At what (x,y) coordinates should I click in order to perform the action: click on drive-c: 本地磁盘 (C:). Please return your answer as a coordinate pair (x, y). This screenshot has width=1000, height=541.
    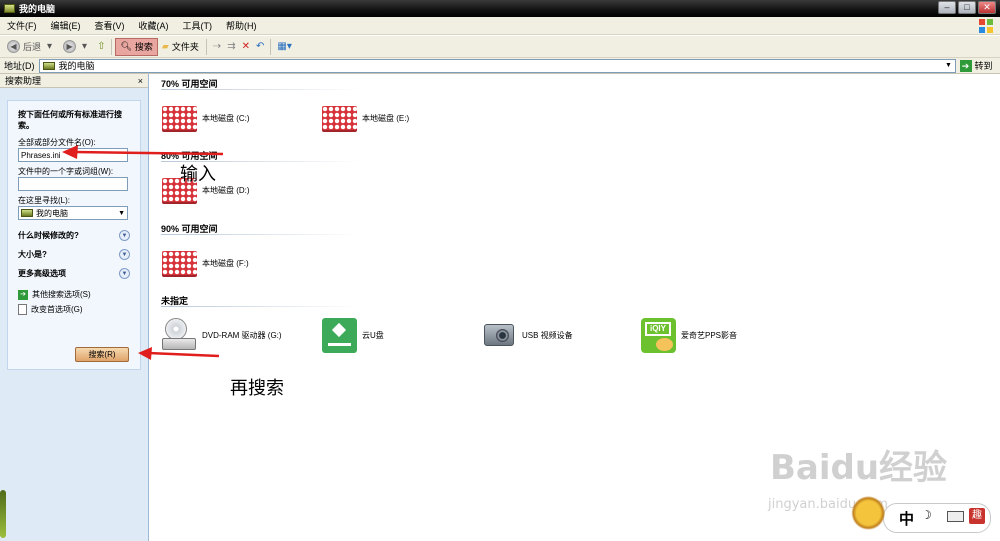
    Looking at the image, I should click on (206, 118).